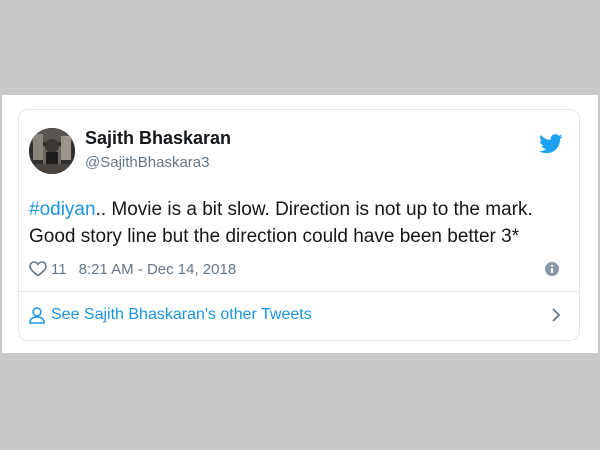  I want to click on person-icon, so click(37, 315).